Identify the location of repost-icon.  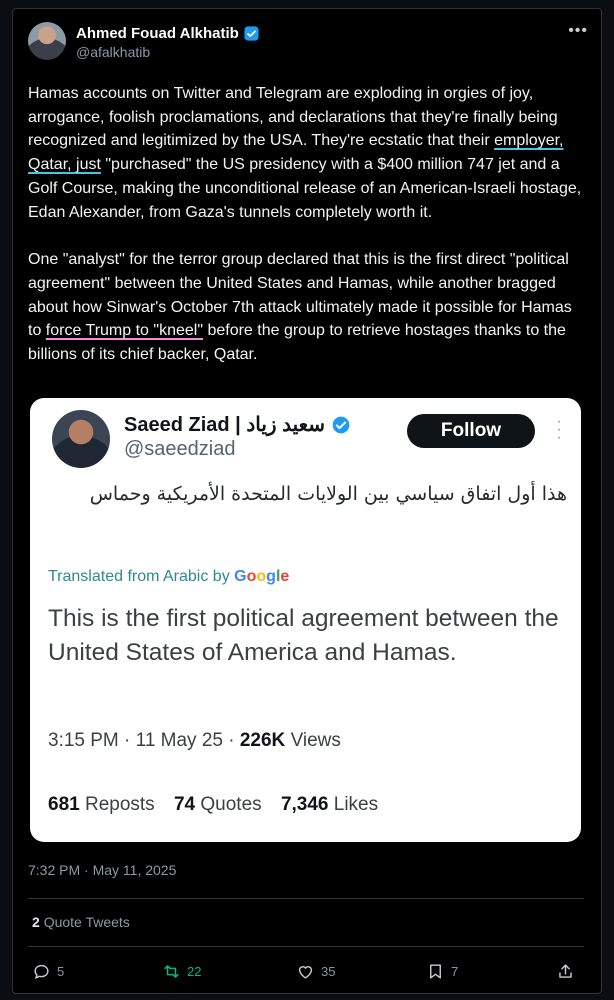
(171, 971).